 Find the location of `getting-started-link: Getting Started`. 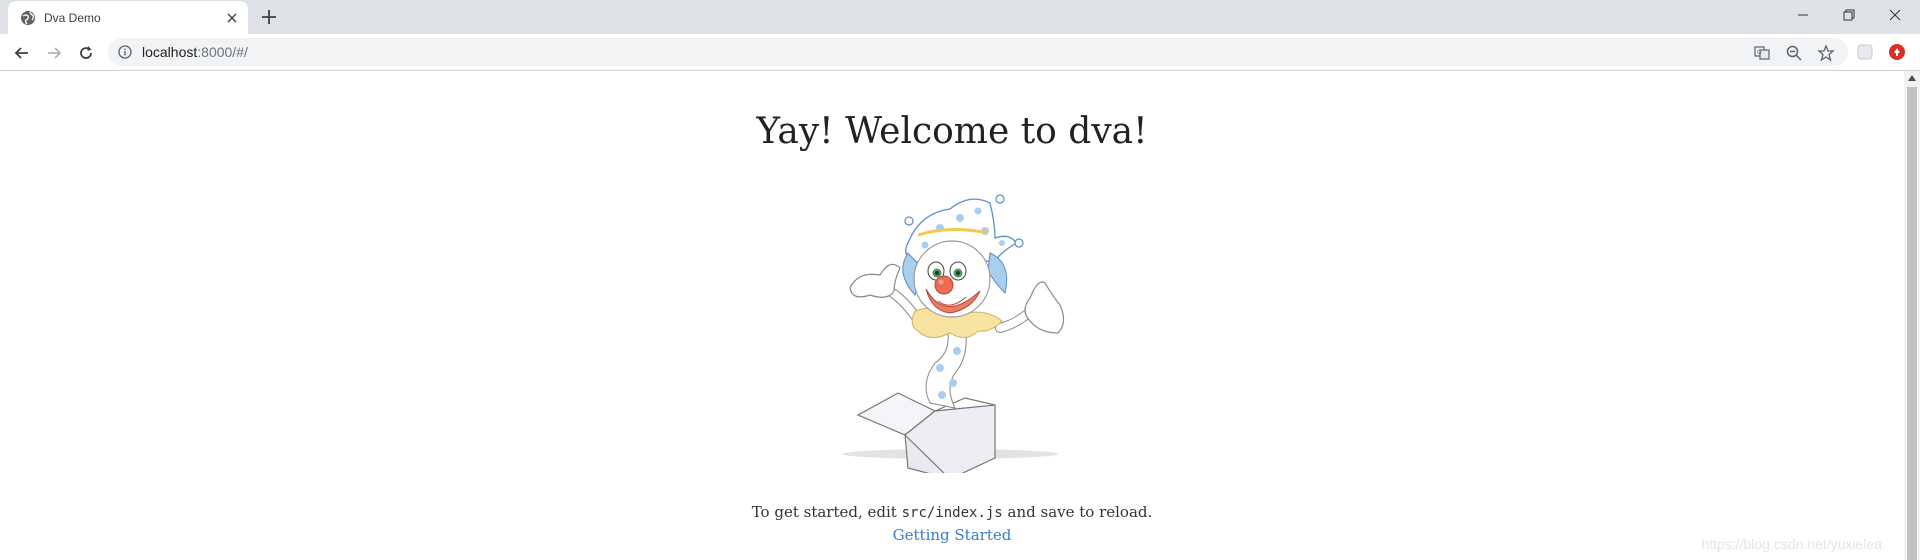

getting-started-link: Getting Started is located at coordinates (952, 535).